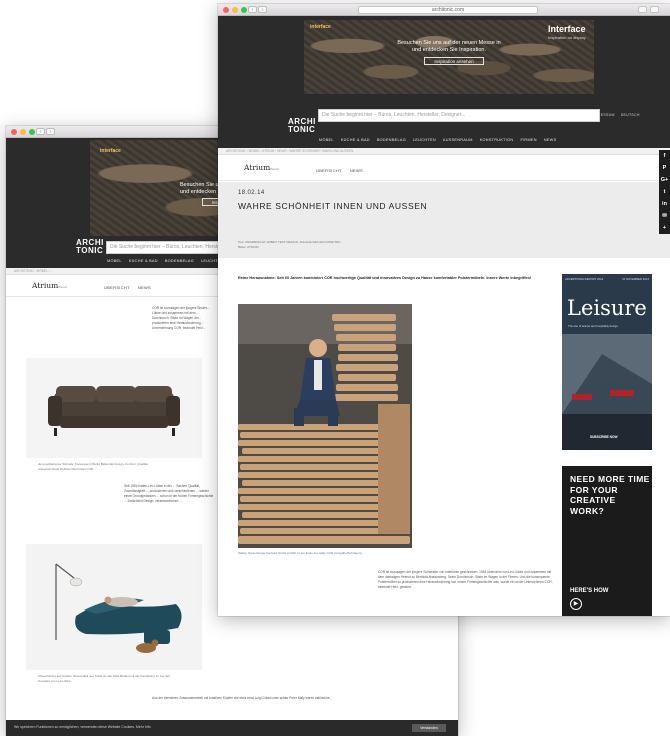 This screenshot has height=736, width=670. I want to click on interface-logo: Interface, so click(567, 29).